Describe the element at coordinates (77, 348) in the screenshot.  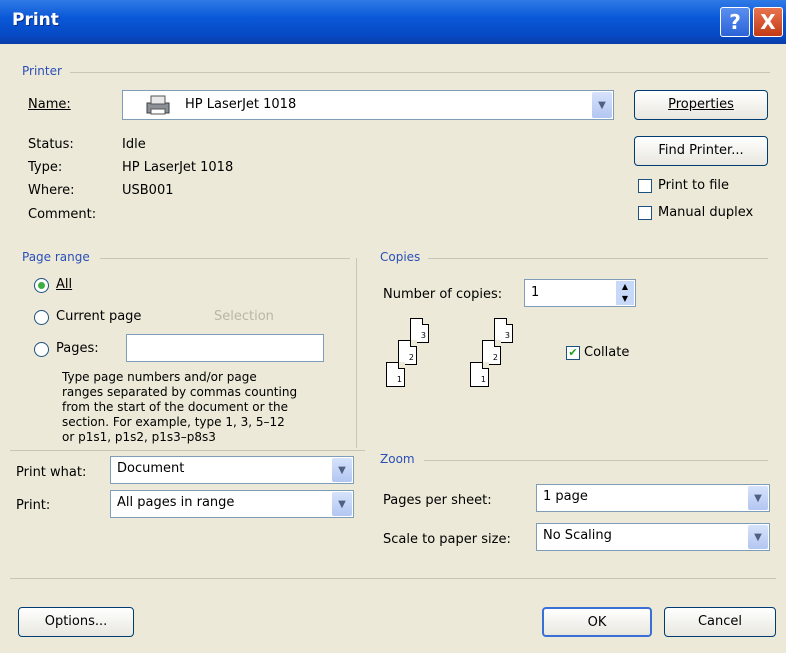
I see `pages-label: Pages:` at that location.